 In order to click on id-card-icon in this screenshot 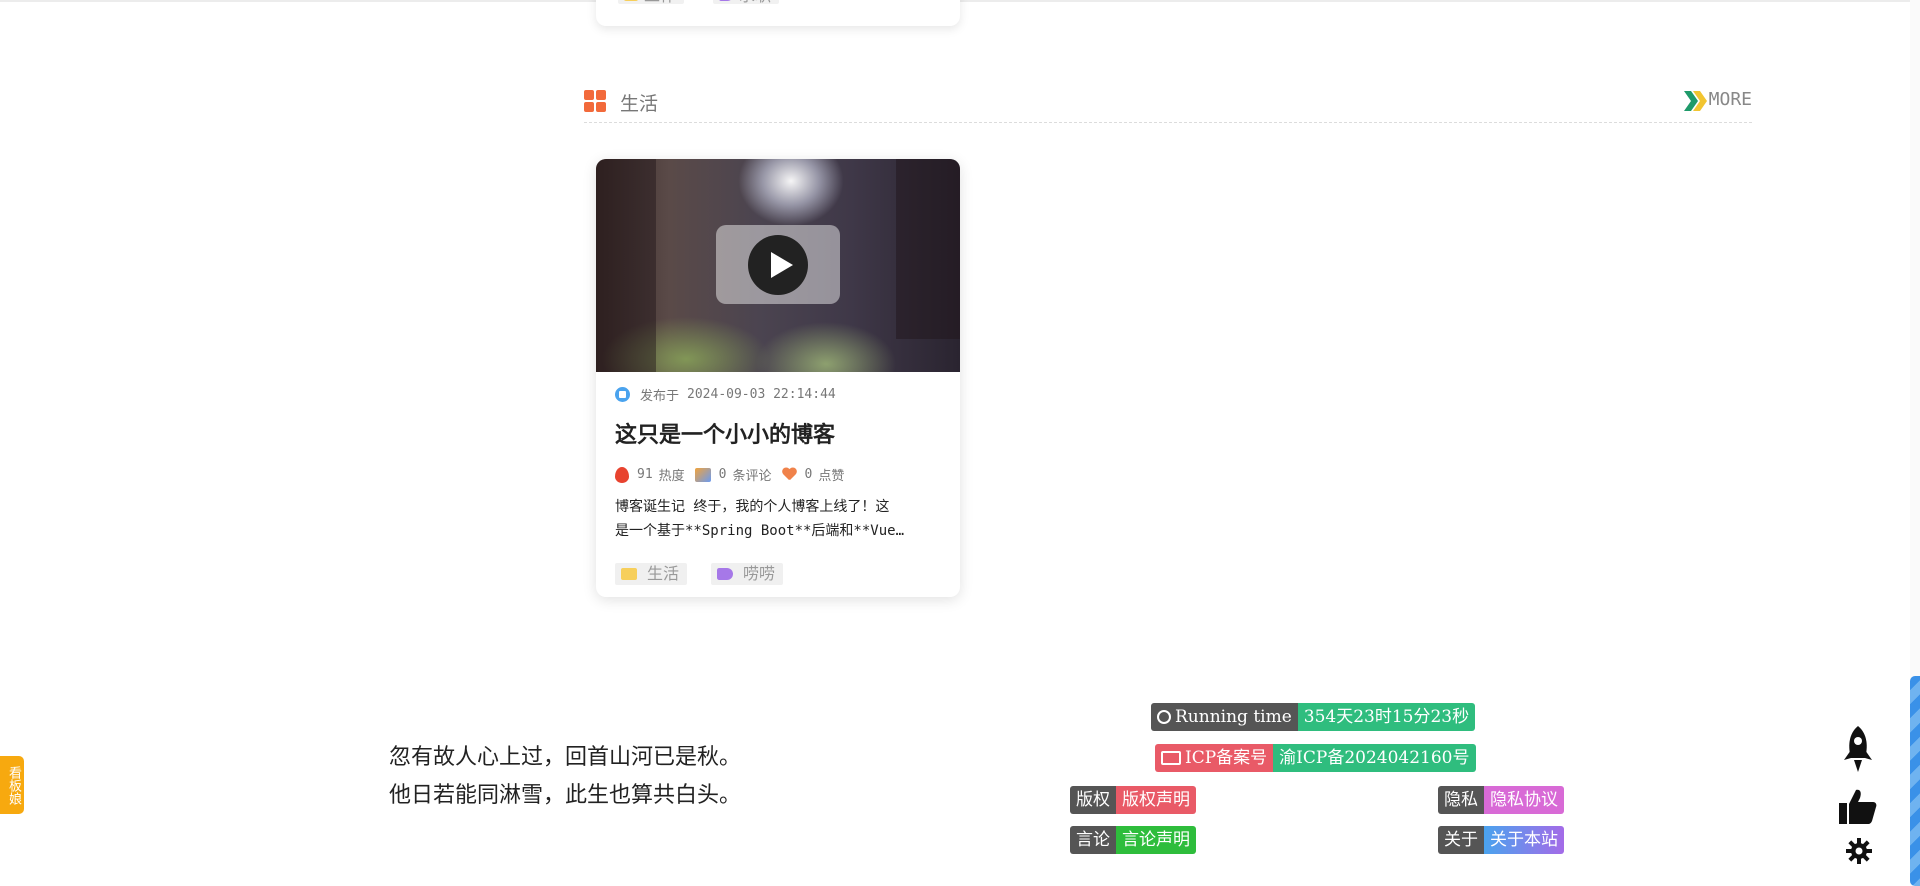, I will do `click(1171, 758)`.